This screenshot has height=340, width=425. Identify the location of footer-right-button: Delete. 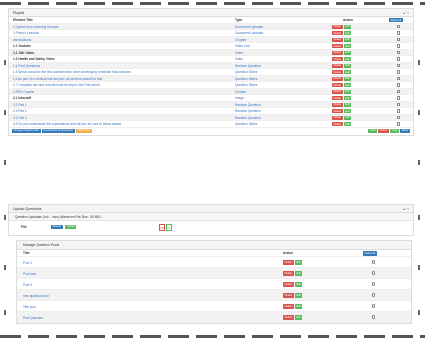
(383, 131).